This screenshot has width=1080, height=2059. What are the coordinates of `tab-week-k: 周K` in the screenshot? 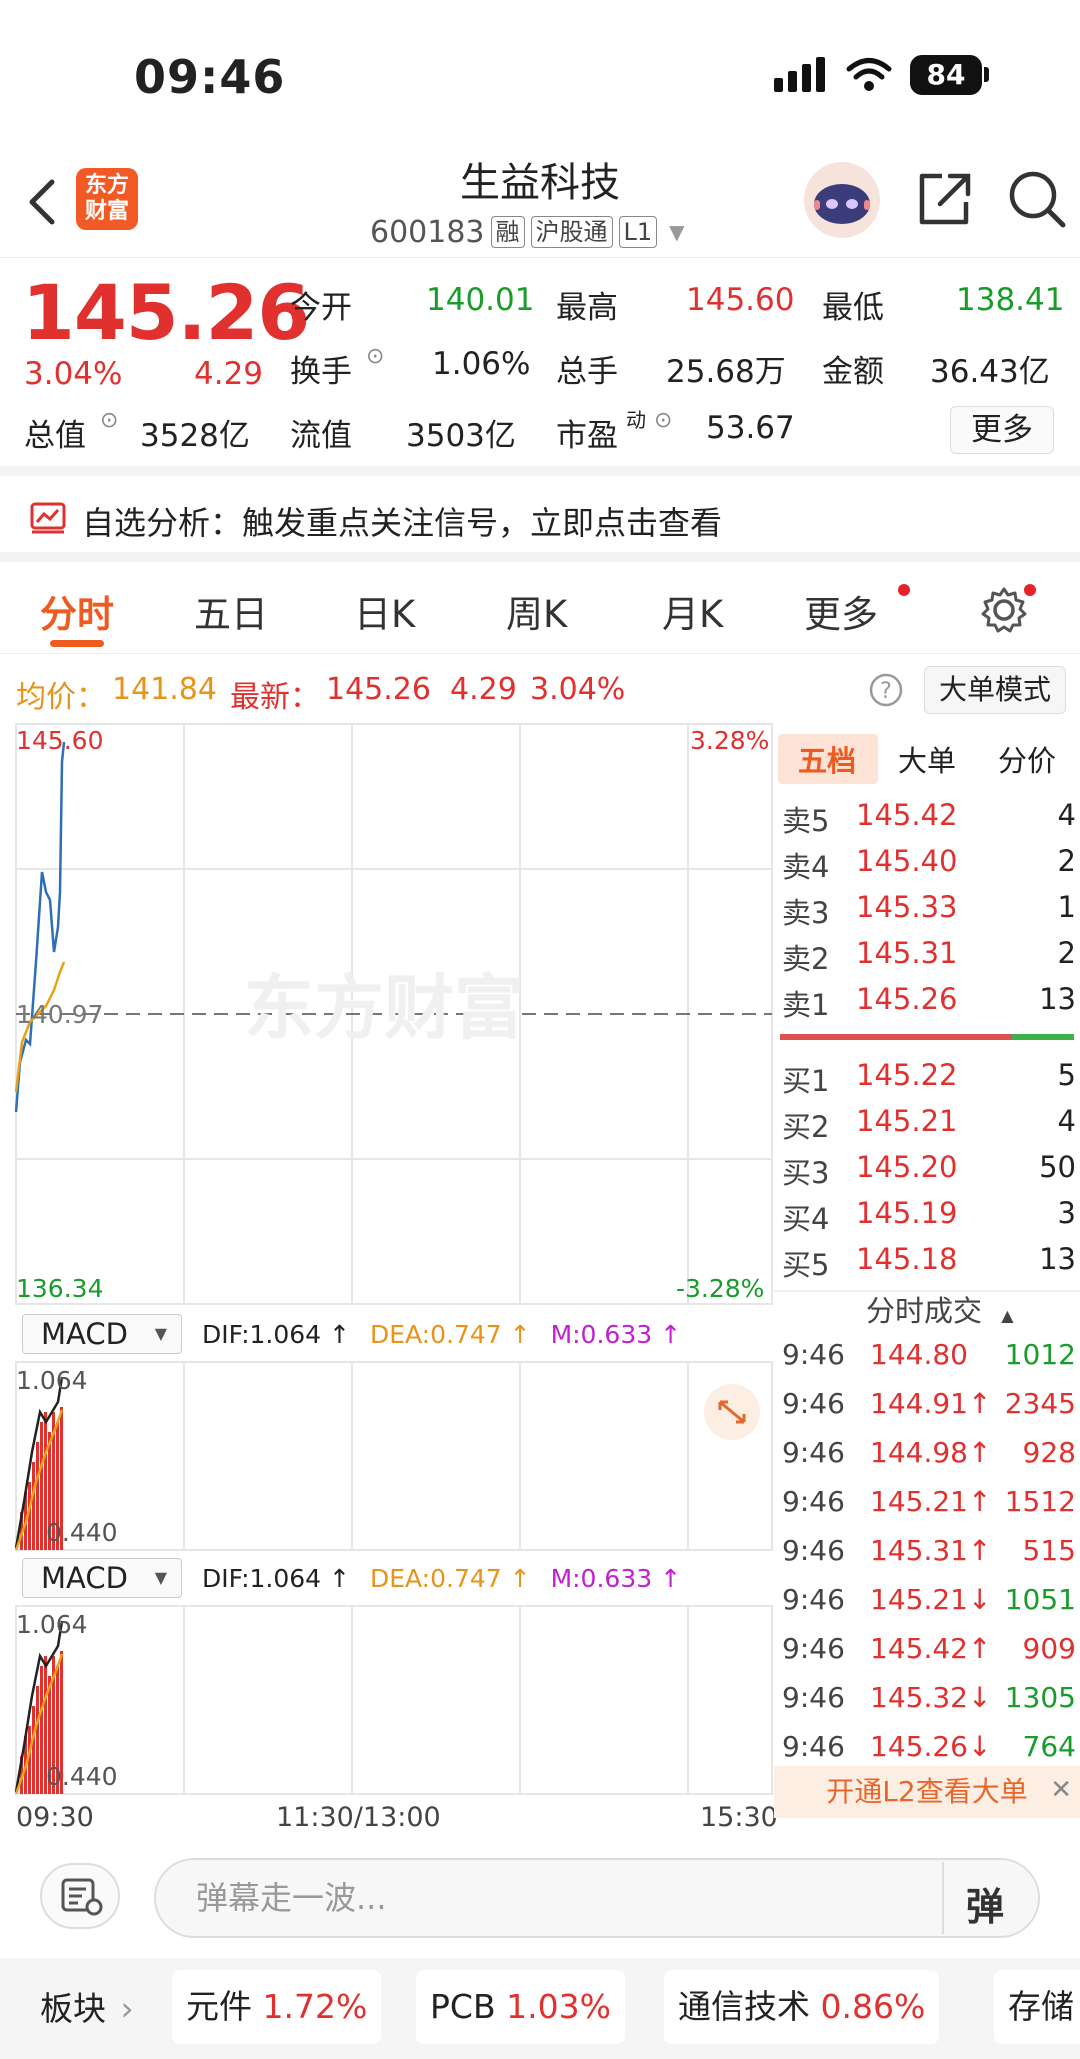 It's located at (536, 611).